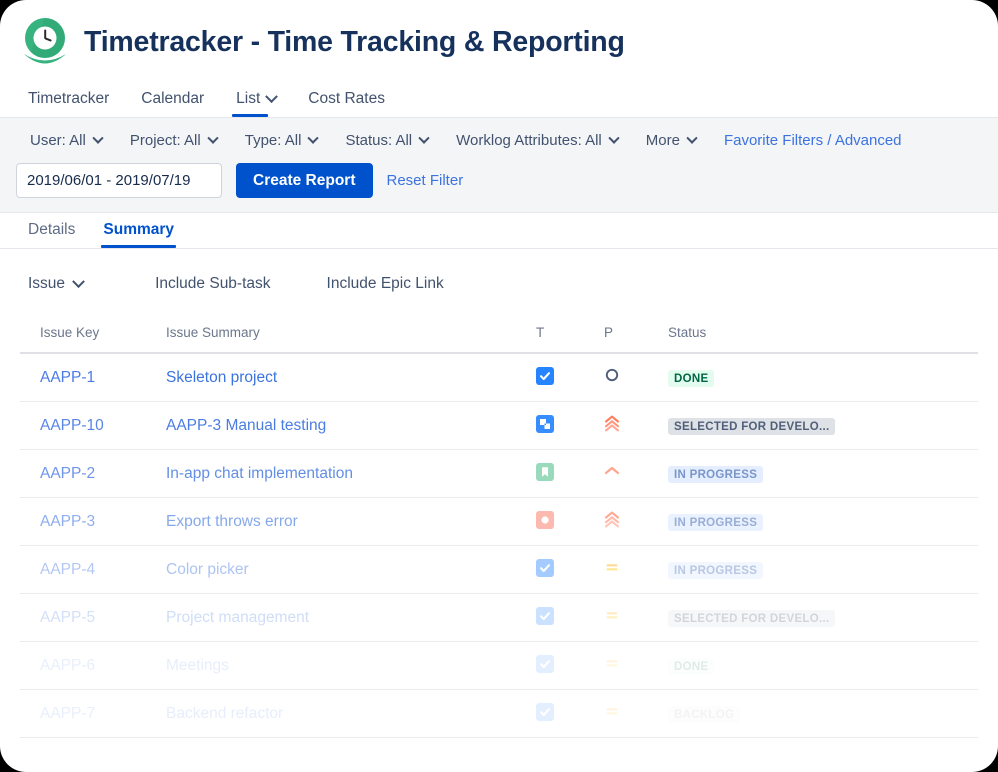 The image size is (998, 772). Describe the element at coordinates (72, 425) in the screenshot. I see `issue-key-link: AAPP-10` at that location.